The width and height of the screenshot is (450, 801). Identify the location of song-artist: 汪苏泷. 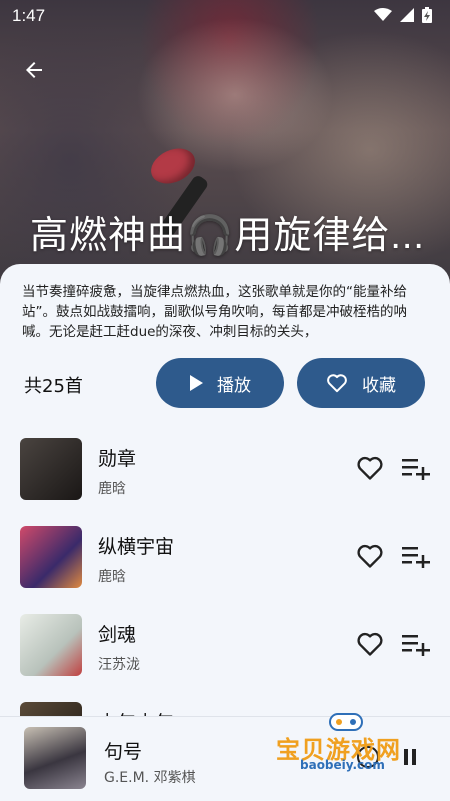
(119, 665).